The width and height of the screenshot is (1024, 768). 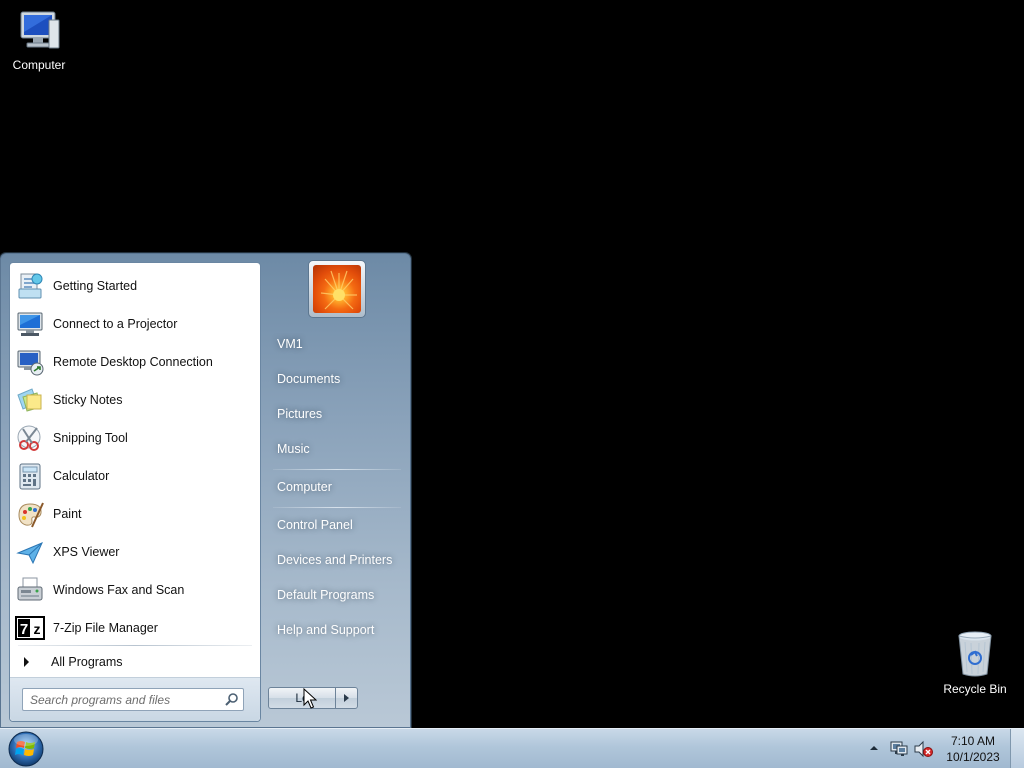 I want to click on program-label: 7-Zip File Manager, so click(x=105, y=628).